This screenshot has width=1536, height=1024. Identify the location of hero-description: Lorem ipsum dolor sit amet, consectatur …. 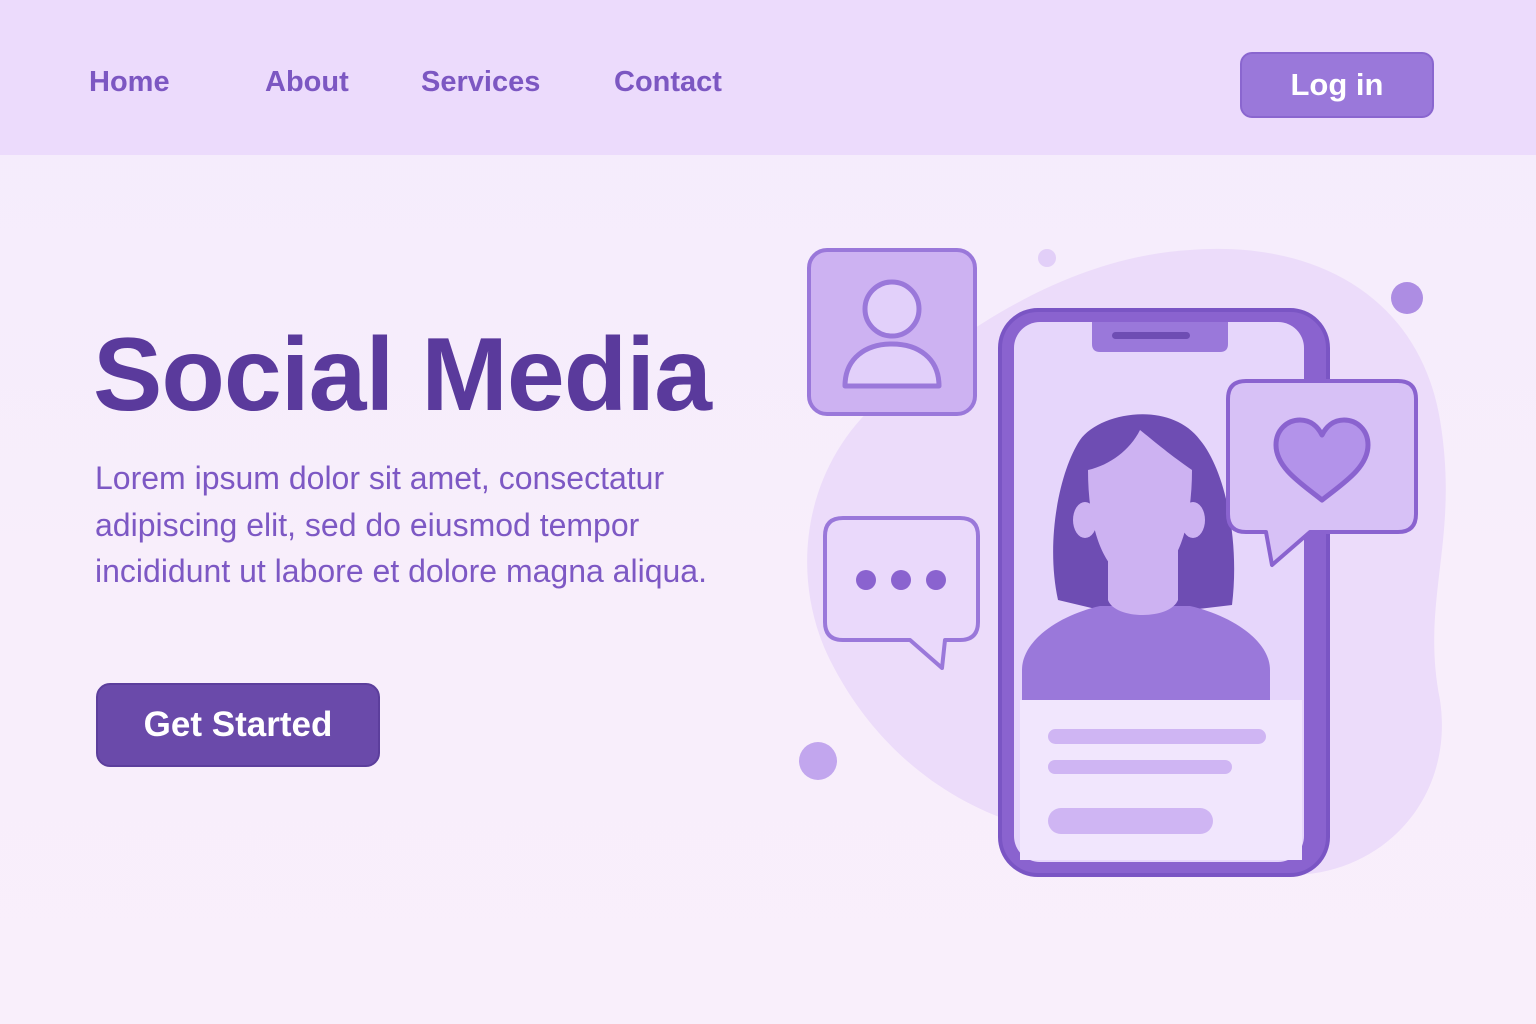
(401, 524).